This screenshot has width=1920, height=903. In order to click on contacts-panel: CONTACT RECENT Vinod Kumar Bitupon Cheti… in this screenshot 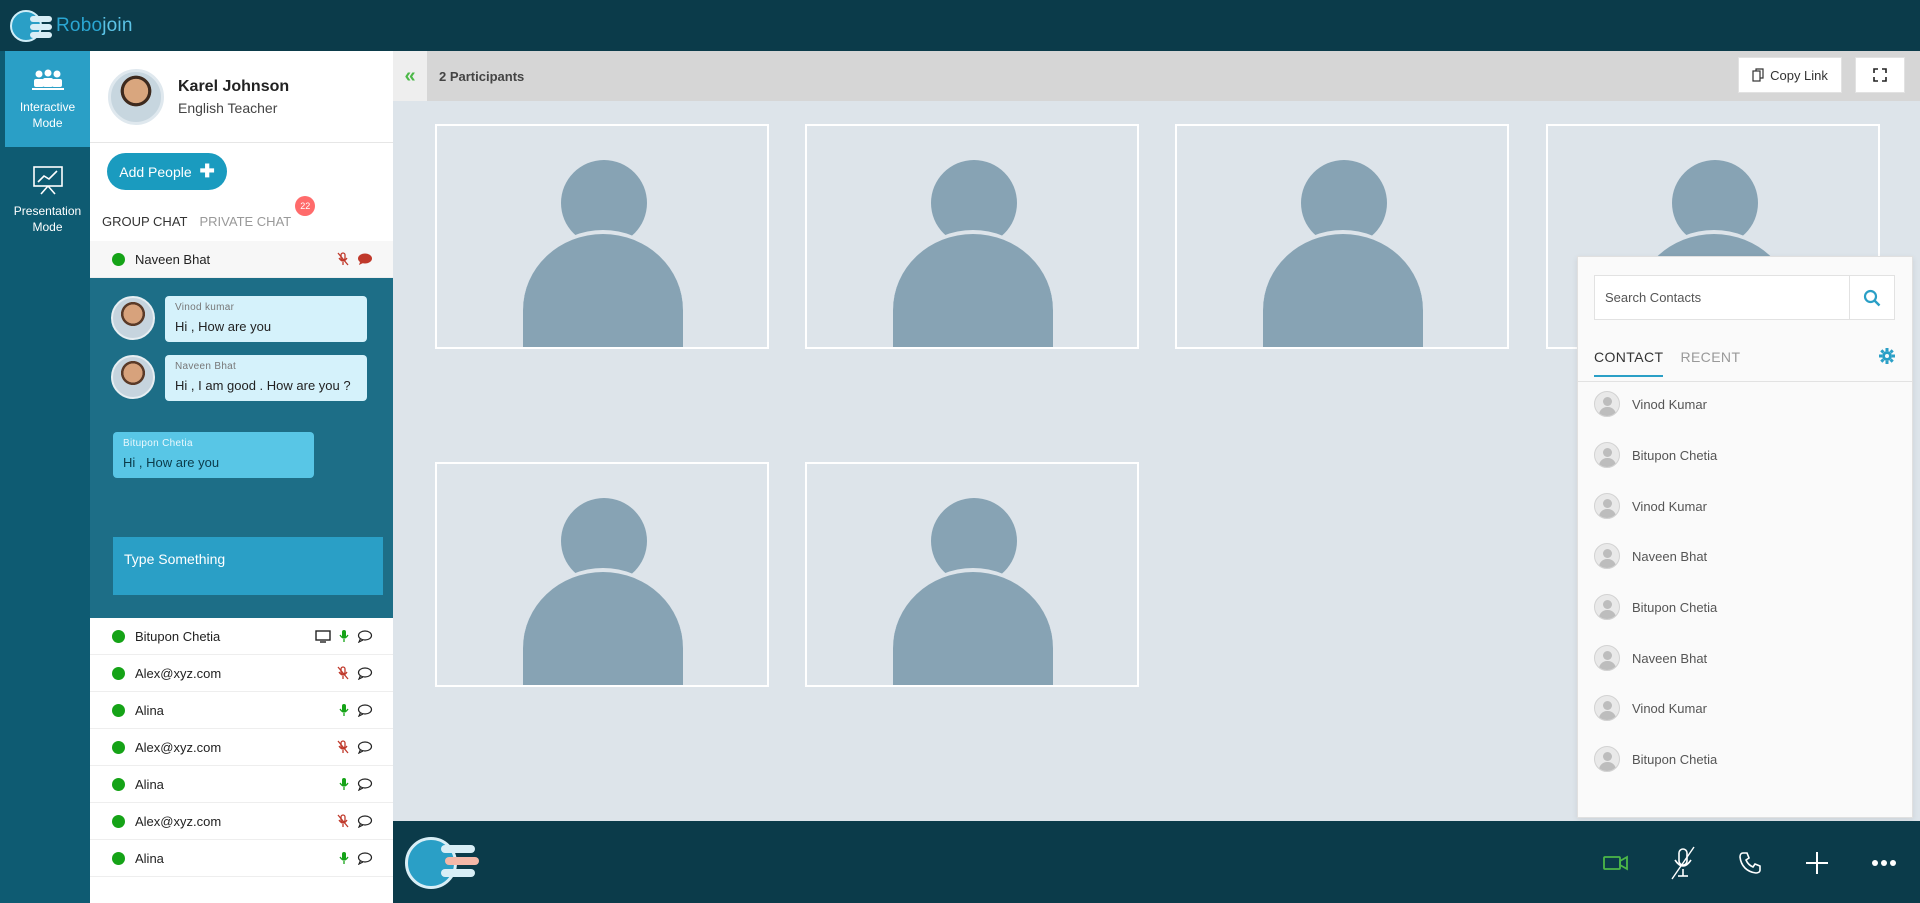, I will do `click(1745, 537)`.